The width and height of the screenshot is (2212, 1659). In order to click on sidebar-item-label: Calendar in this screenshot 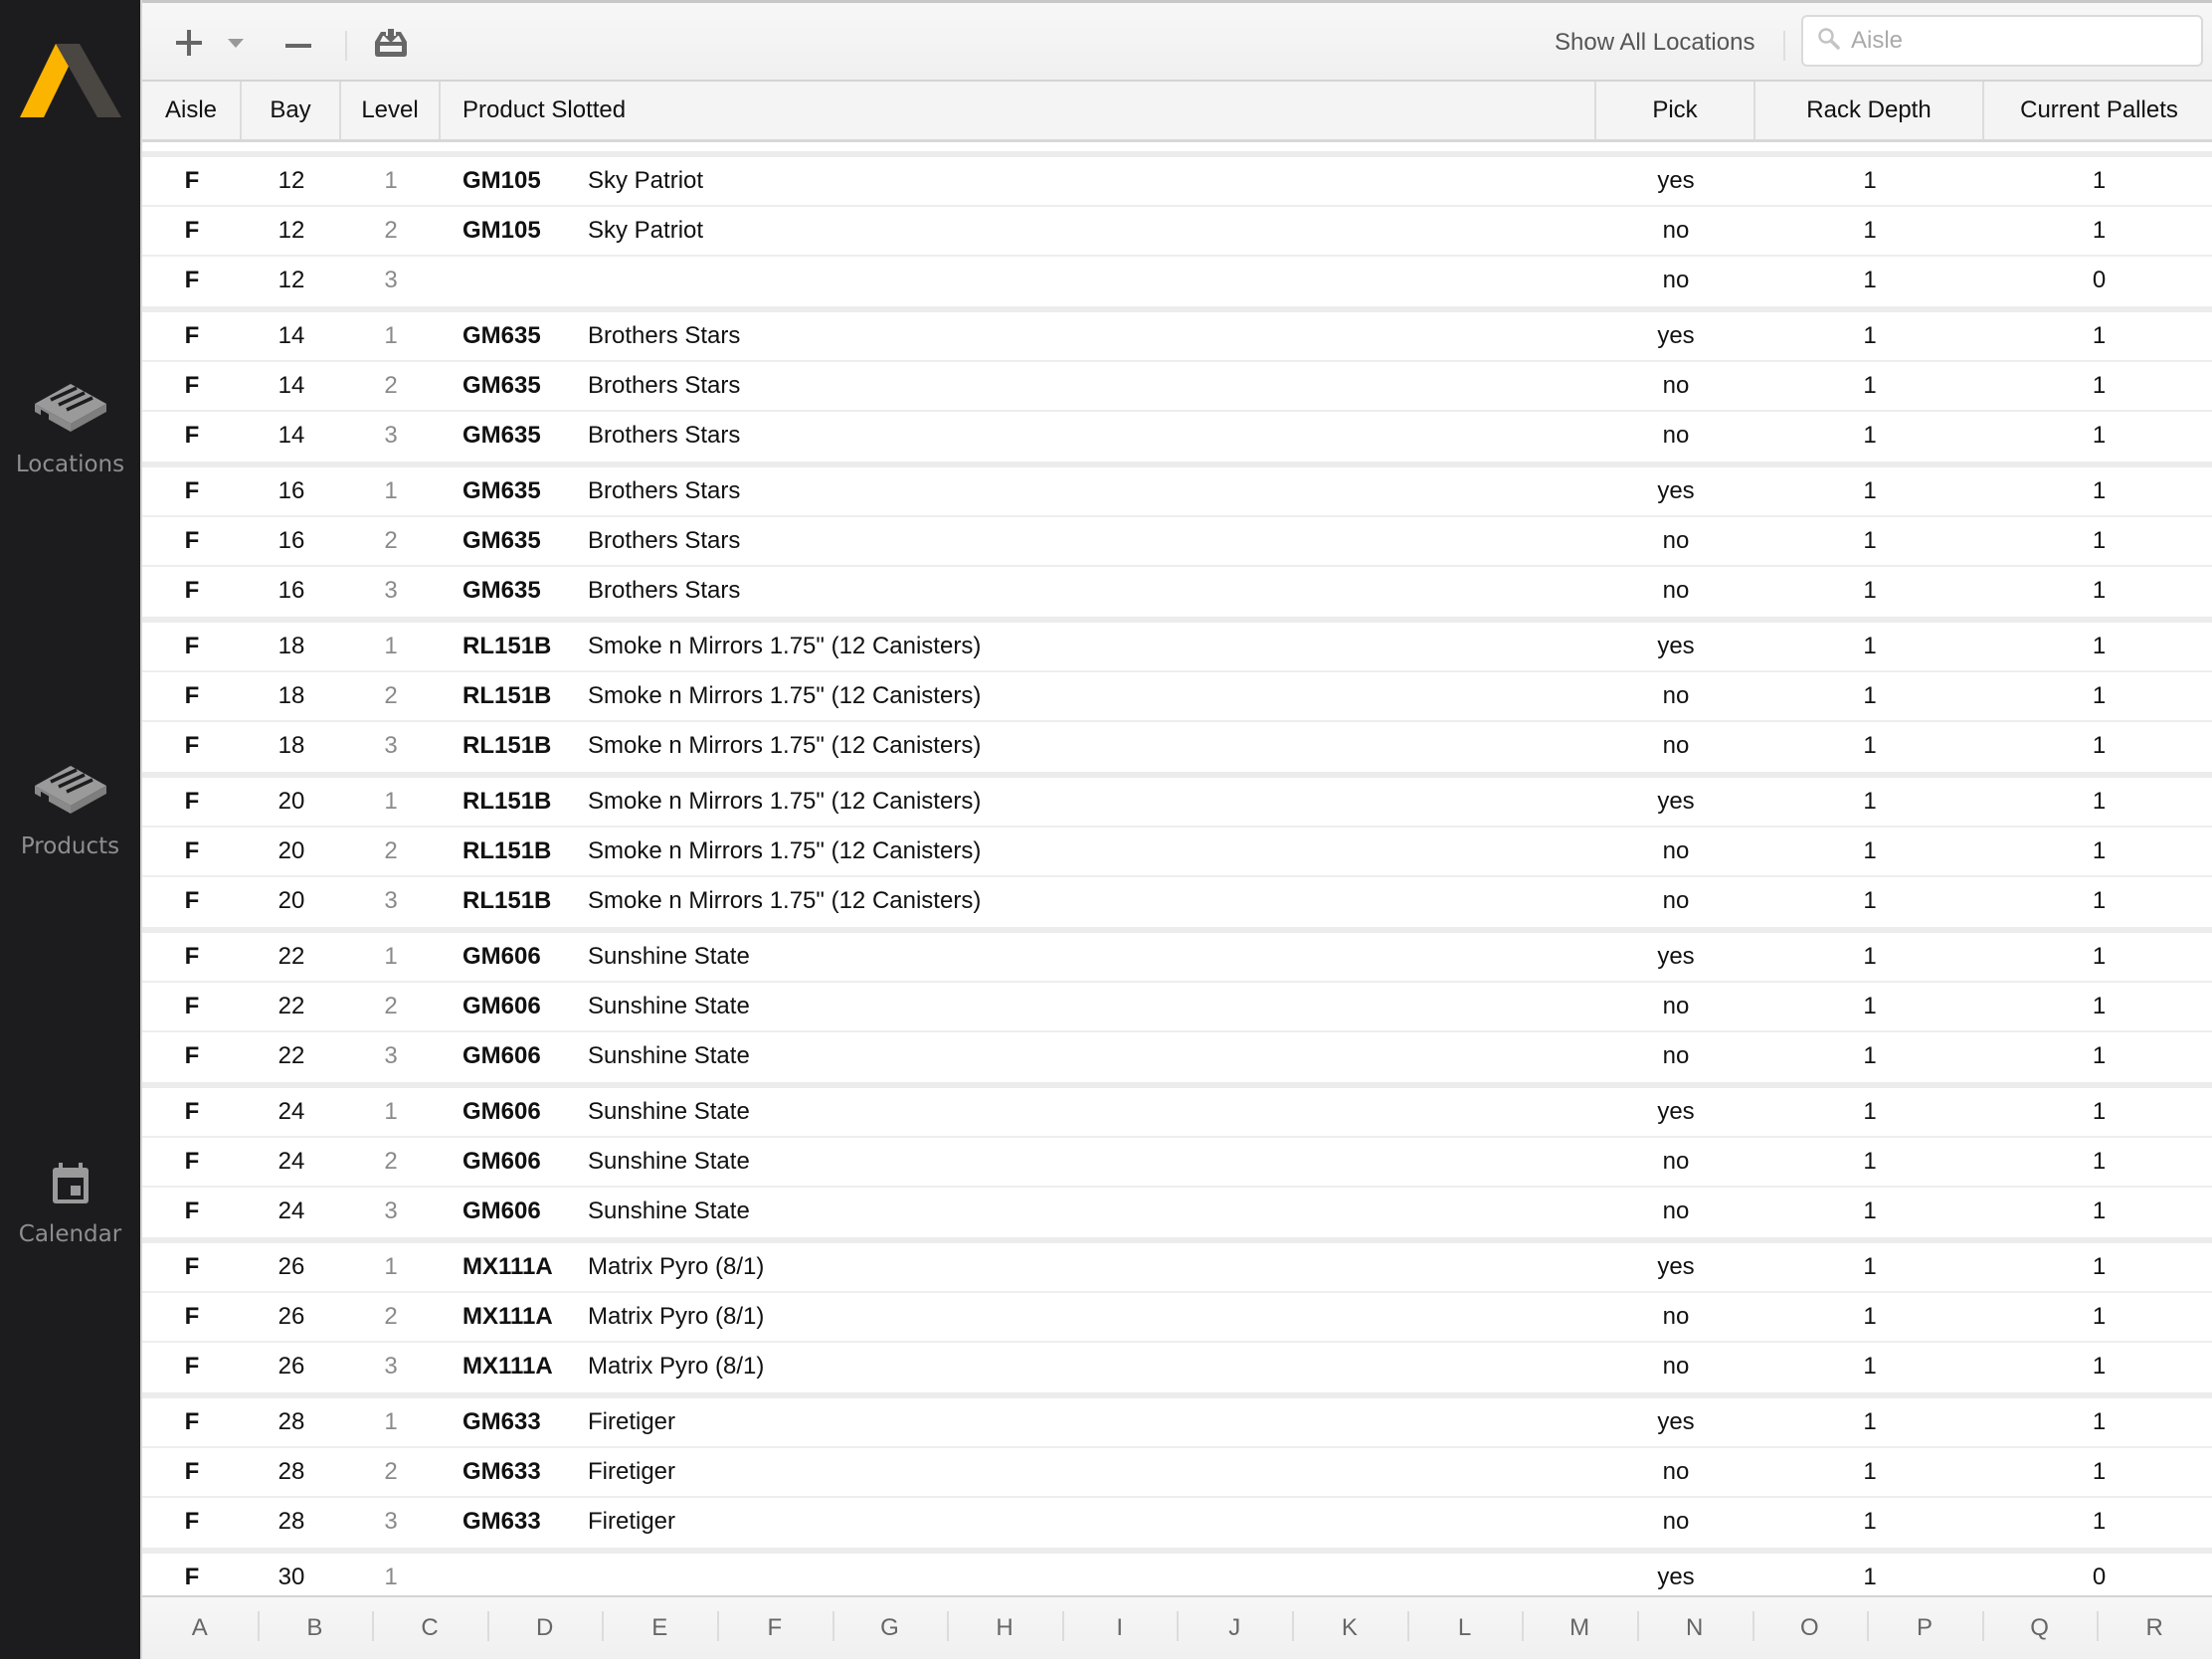, I will do `click(70, 1234)`.